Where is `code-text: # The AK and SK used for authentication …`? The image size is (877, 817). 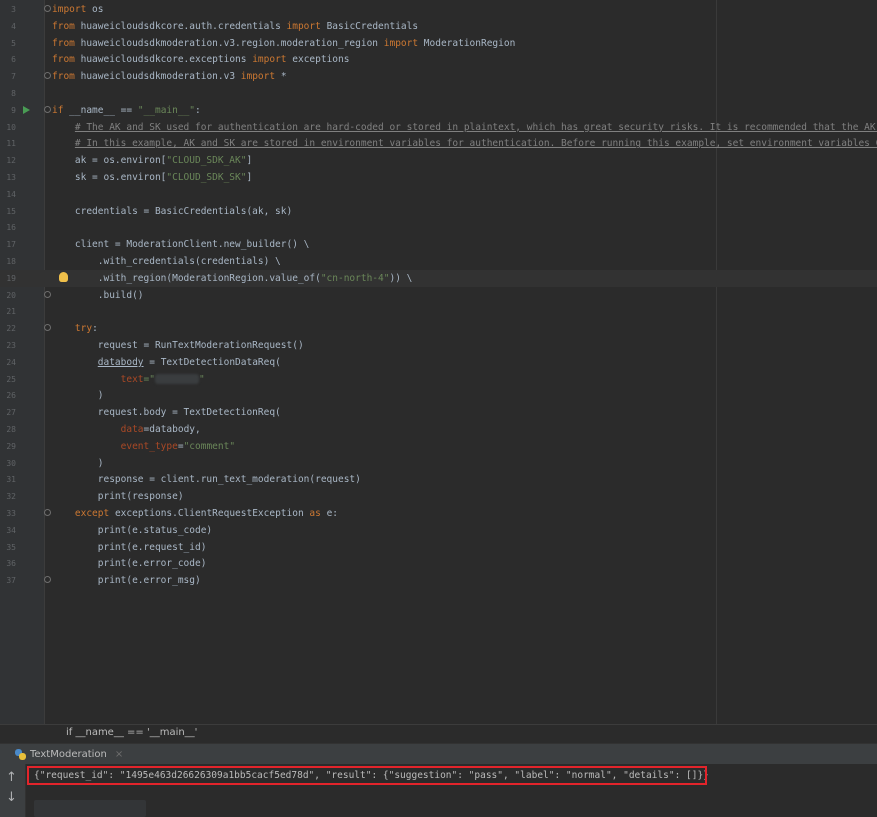
code-text: # The AK and SK used for authentication … is located at coordinates (475, 127).